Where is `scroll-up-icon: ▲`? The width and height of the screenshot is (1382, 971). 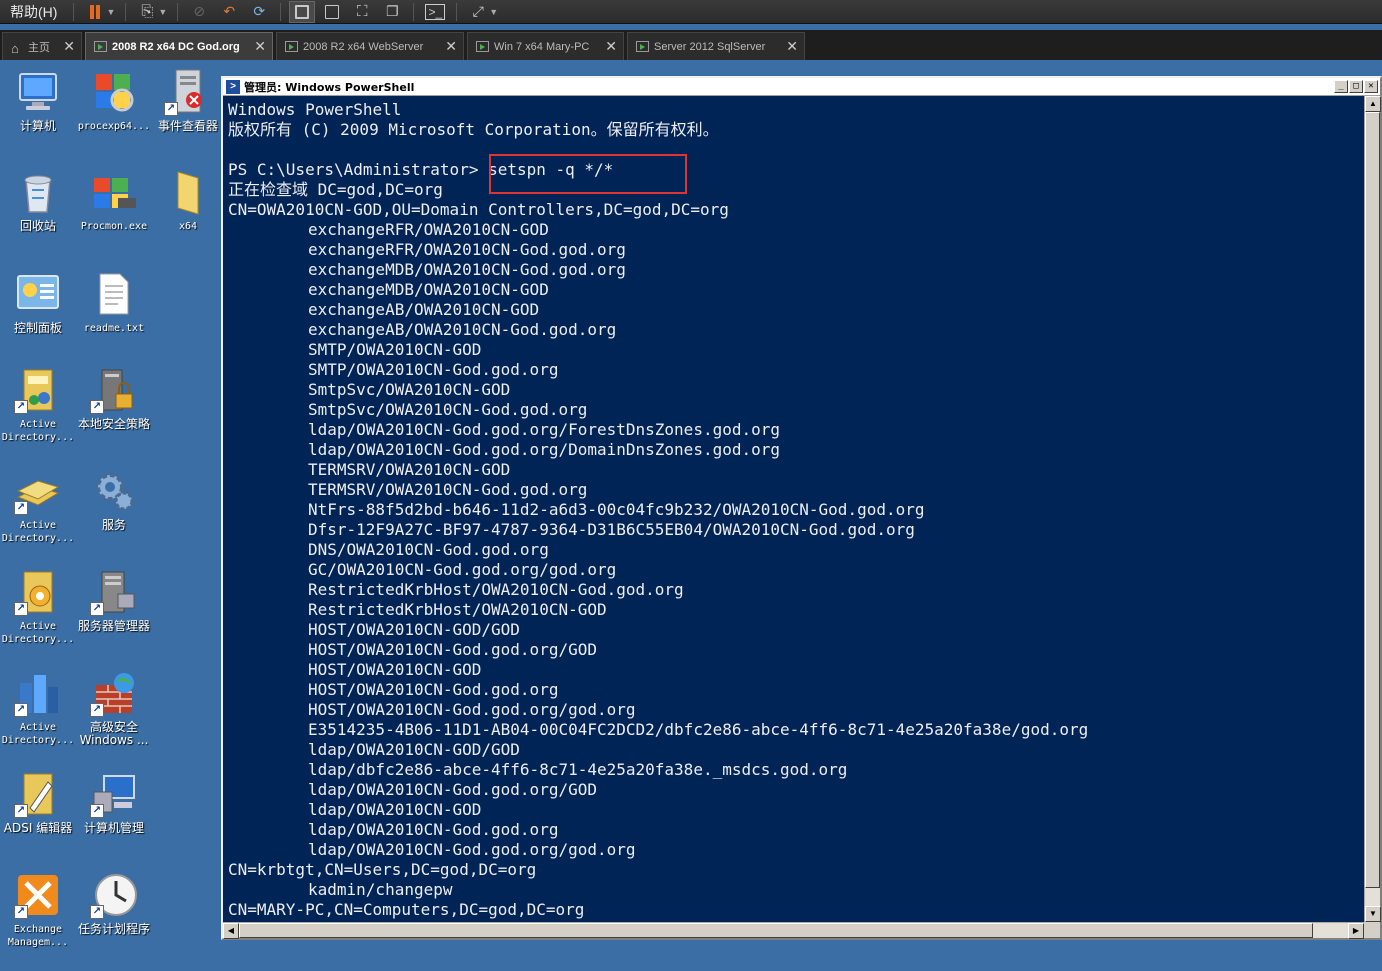
scroll-up-icon: ▲ is located at coordinates (1373, 104).